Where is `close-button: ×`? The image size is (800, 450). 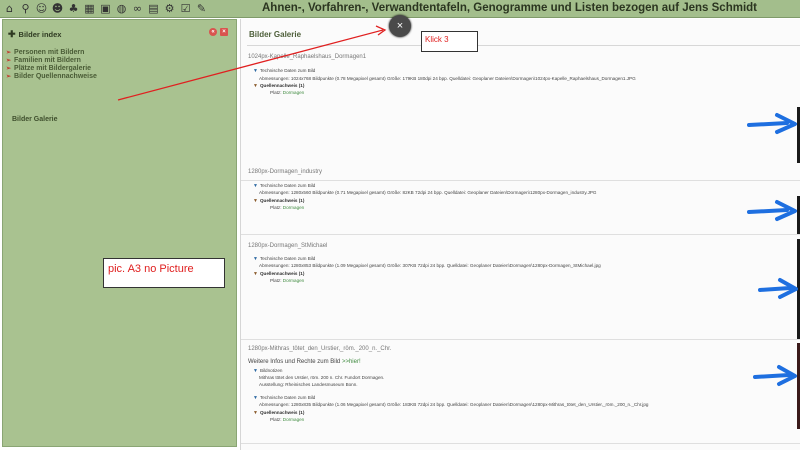 close-button: × is located at coordinates (400, 26).